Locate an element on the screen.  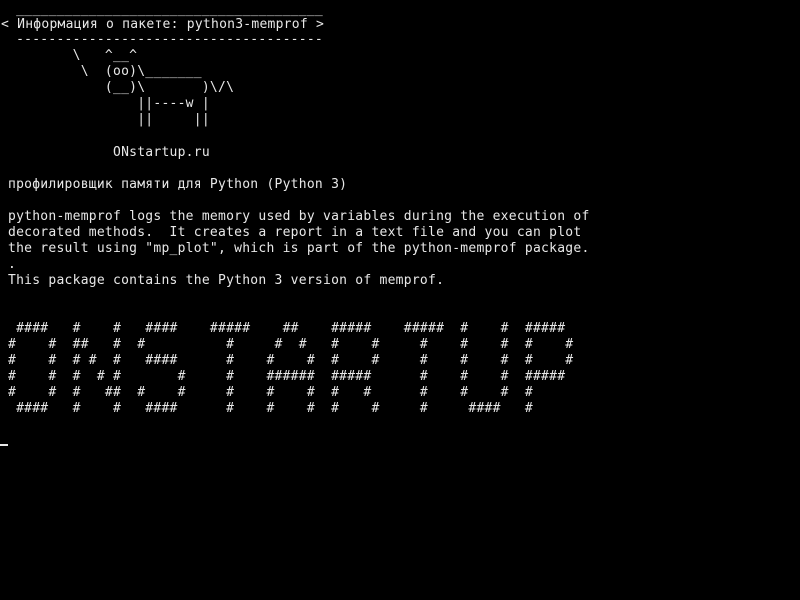
banner-line: #### # # #### # # # # # # #### # is located at coordinates (270, 408).